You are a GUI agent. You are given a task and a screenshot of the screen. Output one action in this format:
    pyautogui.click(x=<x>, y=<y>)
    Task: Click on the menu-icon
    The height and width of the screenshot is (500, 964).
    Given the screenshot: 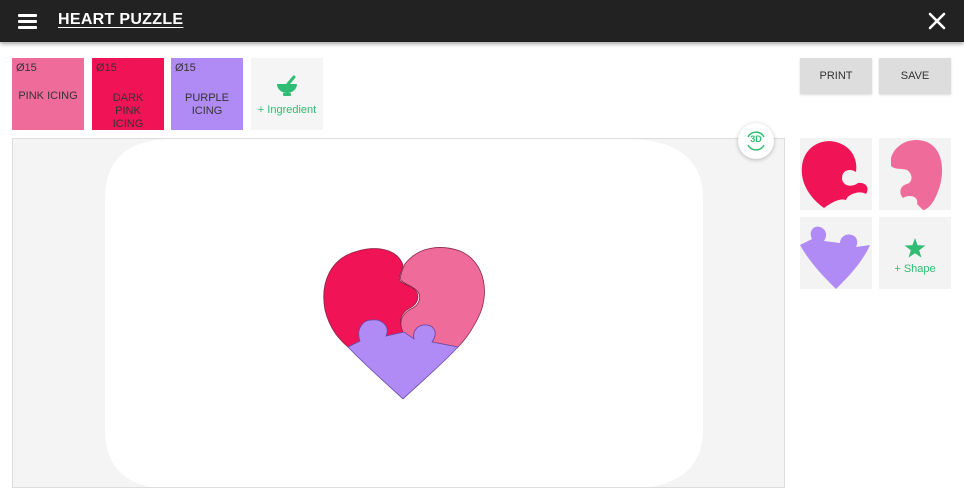 What is the action you would take?
    pyautogui.click(x=28, y=21)
    